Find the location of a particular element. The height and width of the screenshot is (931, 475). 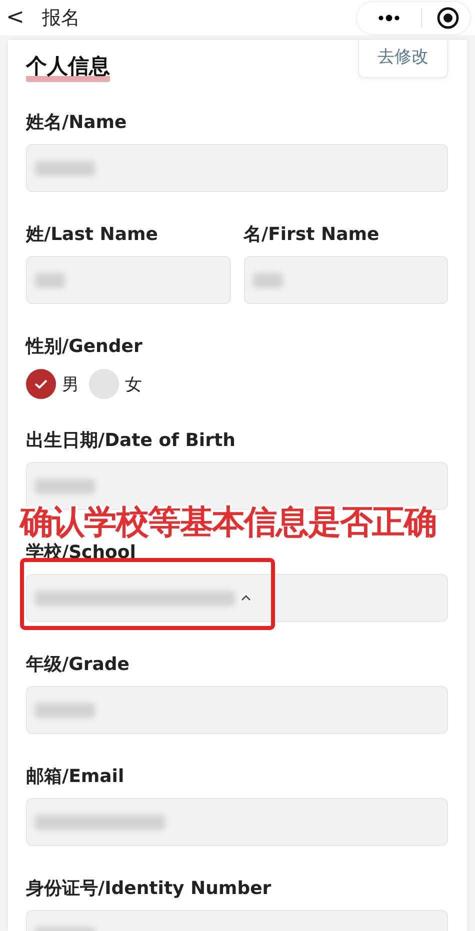

field-label: 年级/Grade is located at coordinates (78, 665).